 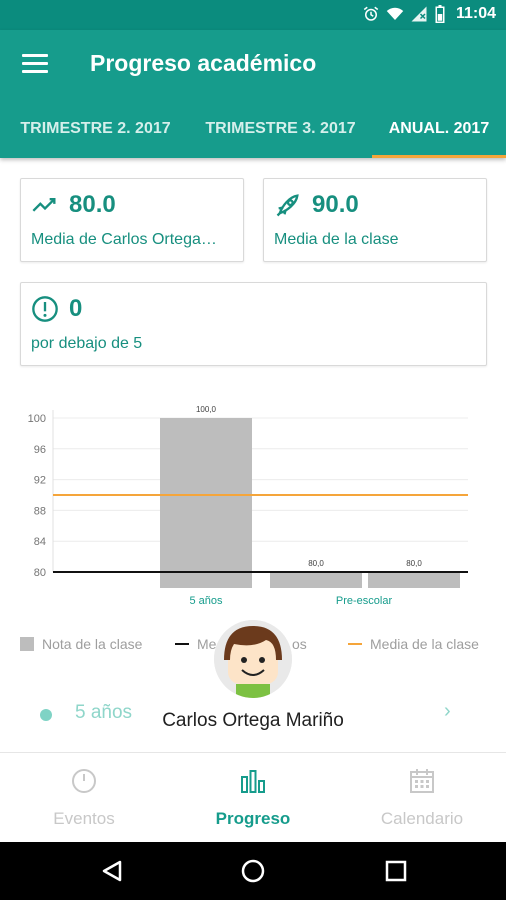 I want to click on legend-item-student-average: Me, so click(x=195, y=644).